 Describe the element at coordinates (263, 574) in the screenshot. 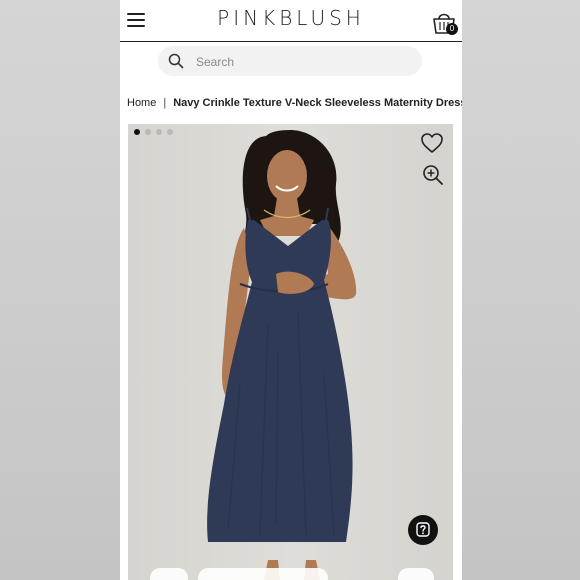

I see `bottom-control-center` at that location.